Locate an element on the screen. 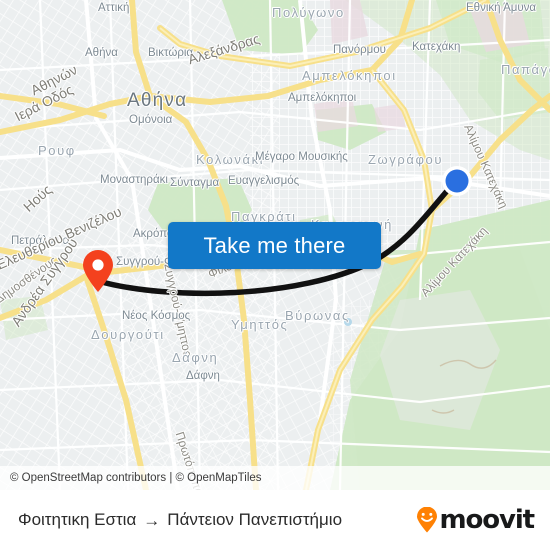 This screenshot has height=550, width=550. route-origin-label: Φοιτητικη Εστια is located at coordinates (77, 519).